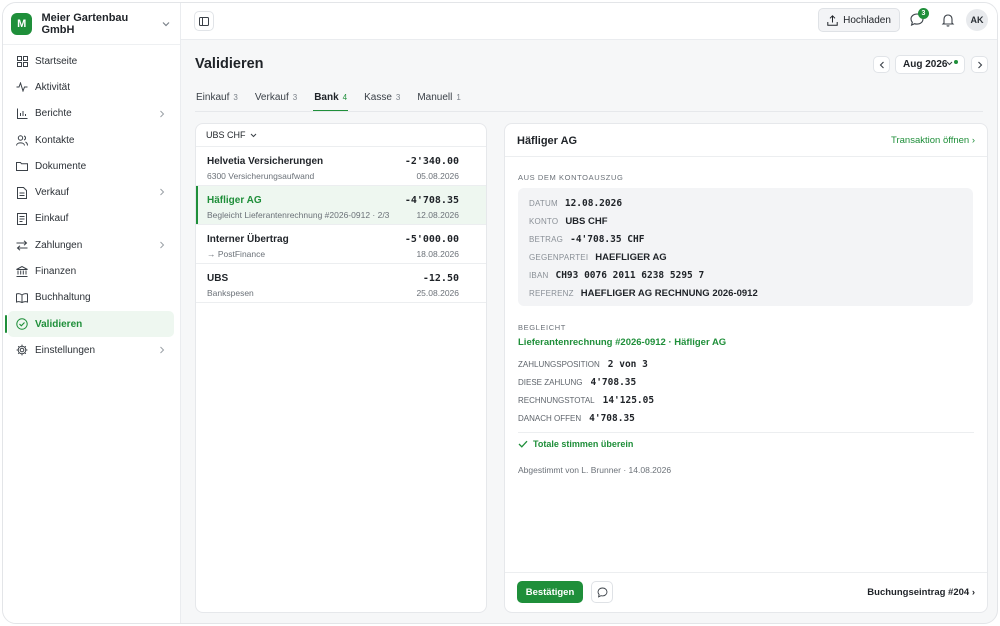 The width and height of the screenshot is (1000, 626). What do you see at coordinates (345, 97) in the screenshot?
I see `tab-count: 4` at bounding box center [345, 97].